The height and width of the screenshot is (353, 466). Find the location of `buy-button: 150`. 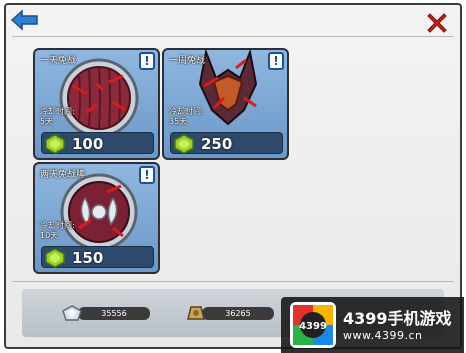

buy-button: 150 is located at coordinates (97, 257).